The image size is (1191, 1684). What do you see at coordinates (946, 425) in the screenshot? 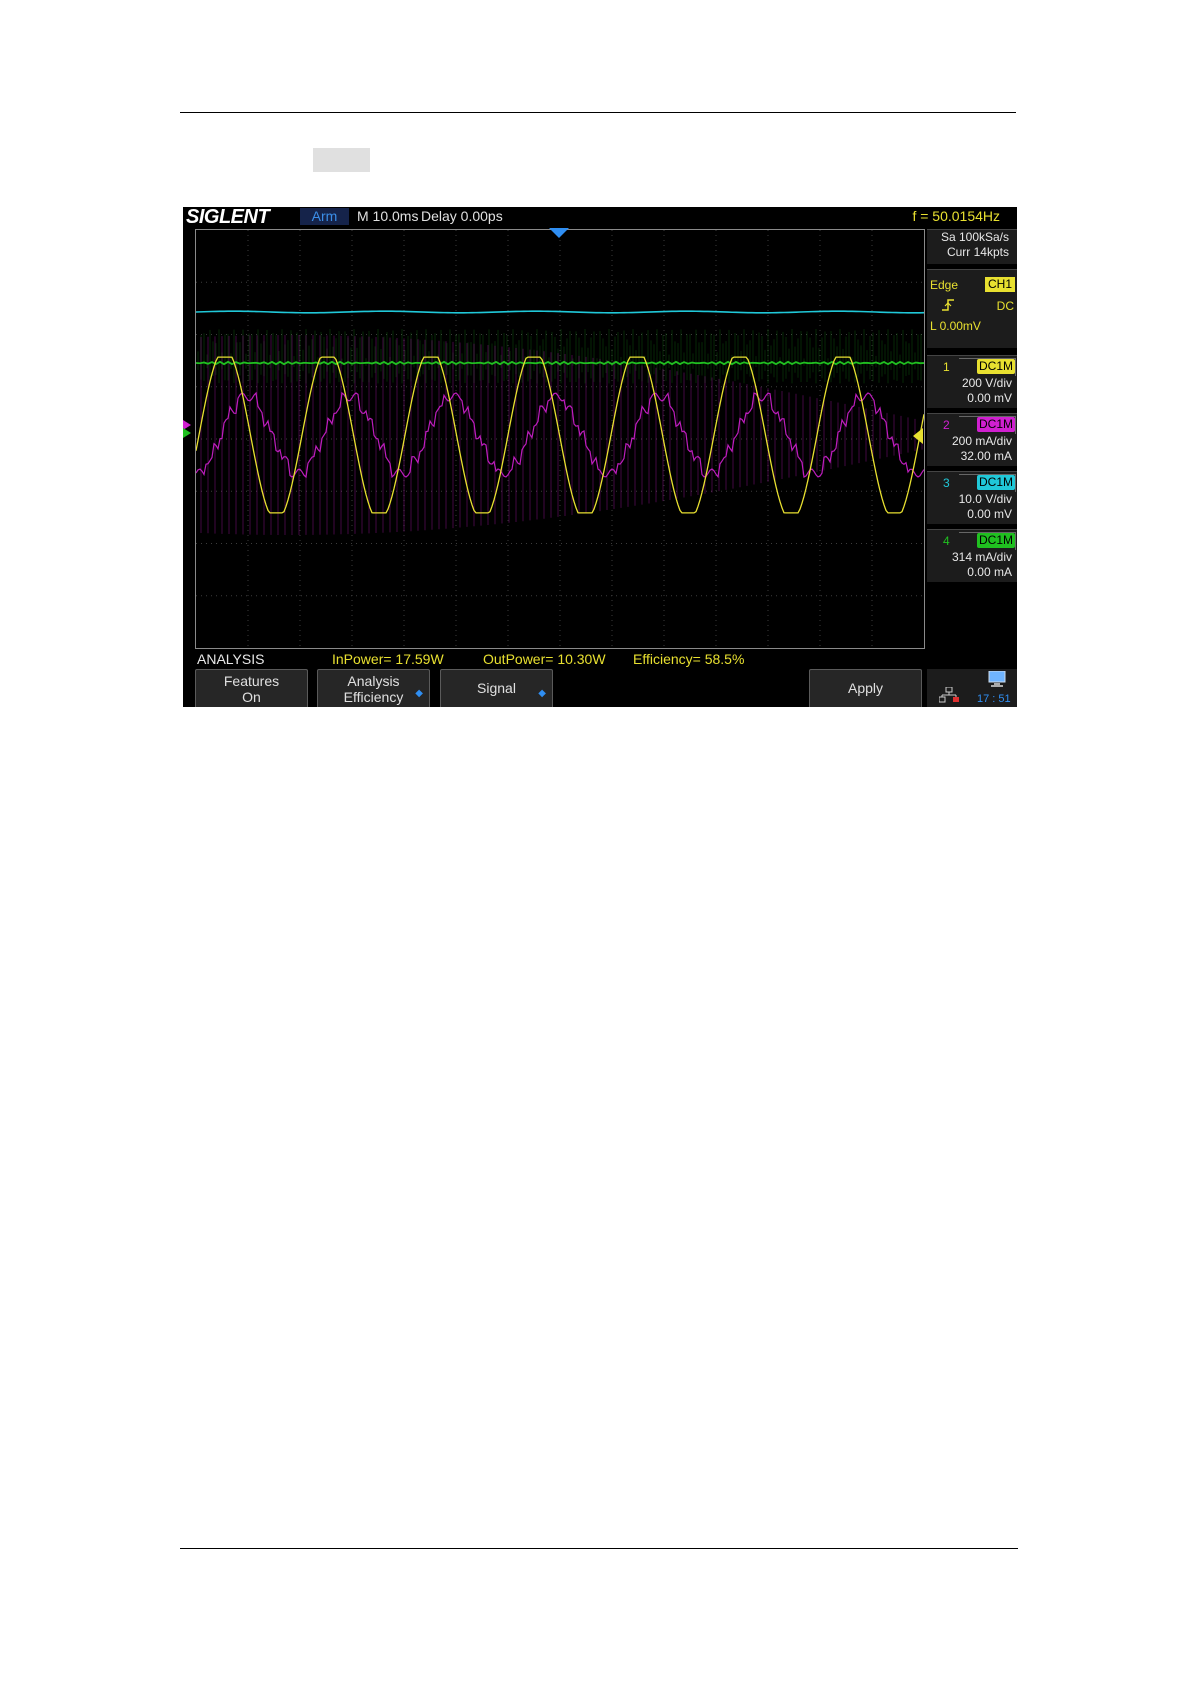
I see `channel-number: 2` at bounding box center [946, 425].